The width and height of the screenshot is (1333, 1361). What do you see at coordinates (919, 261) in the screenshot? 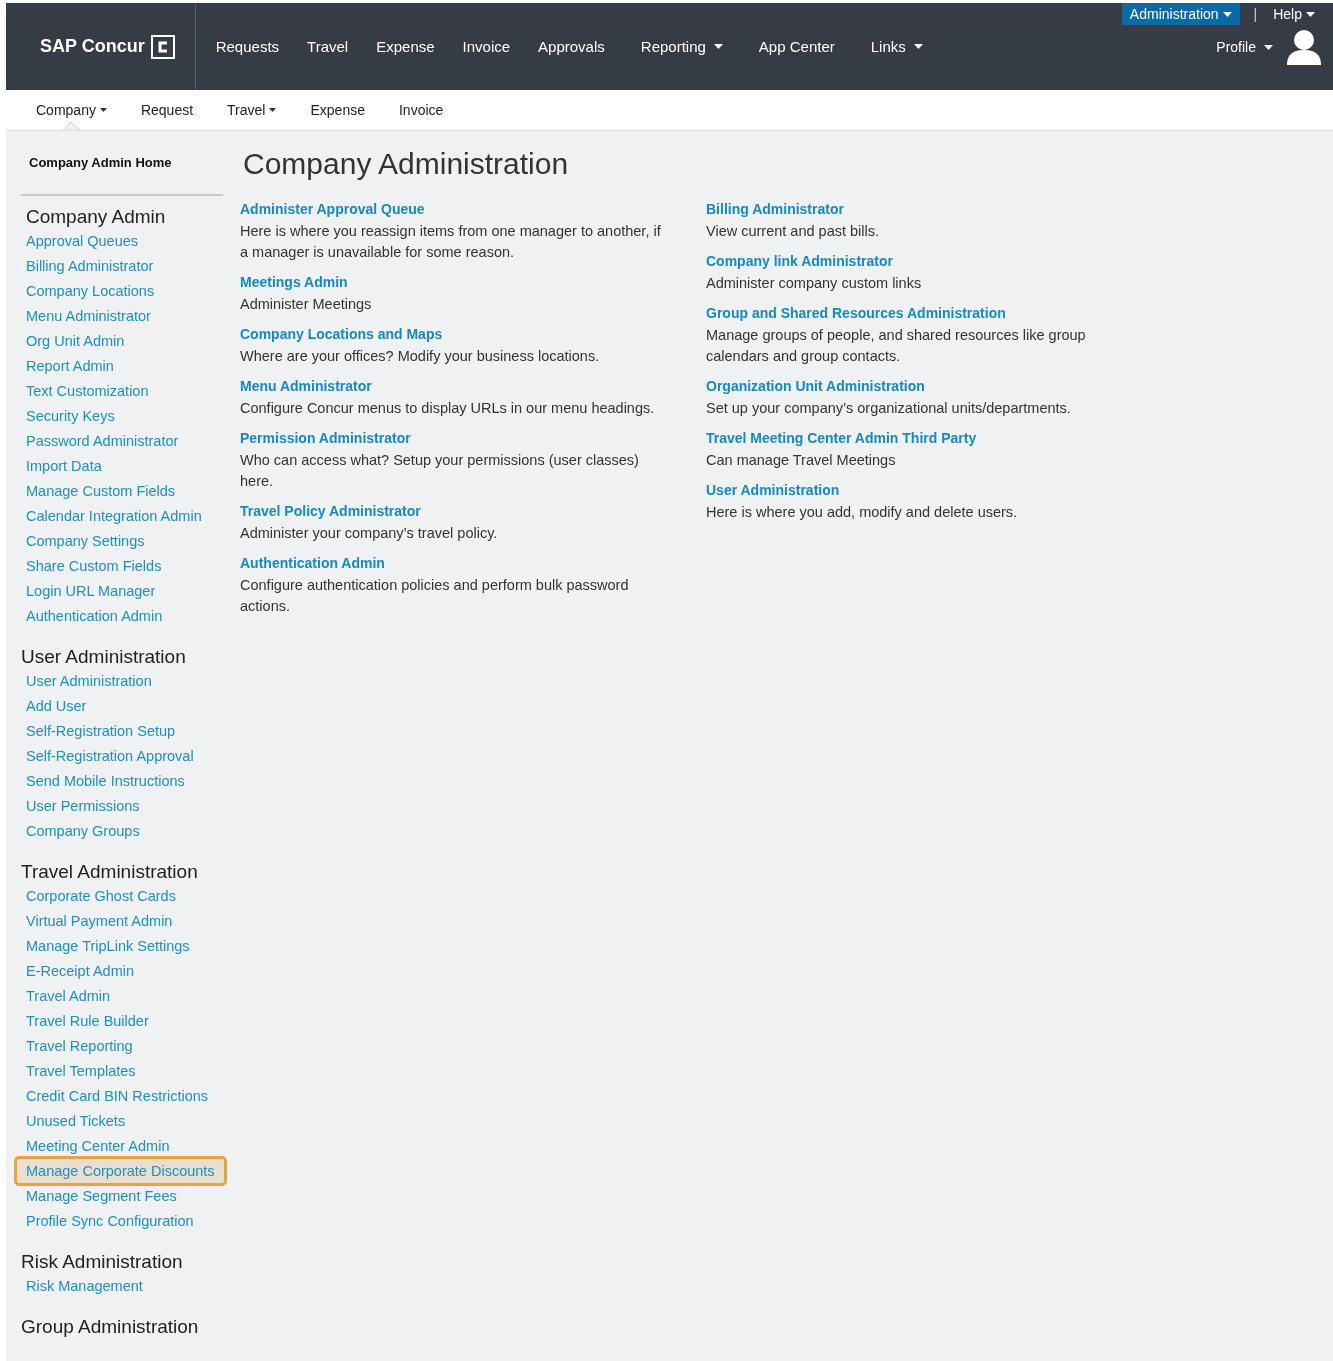
I see `admin-tool-link: Company link Administrator` at bounding box center [919, 261].